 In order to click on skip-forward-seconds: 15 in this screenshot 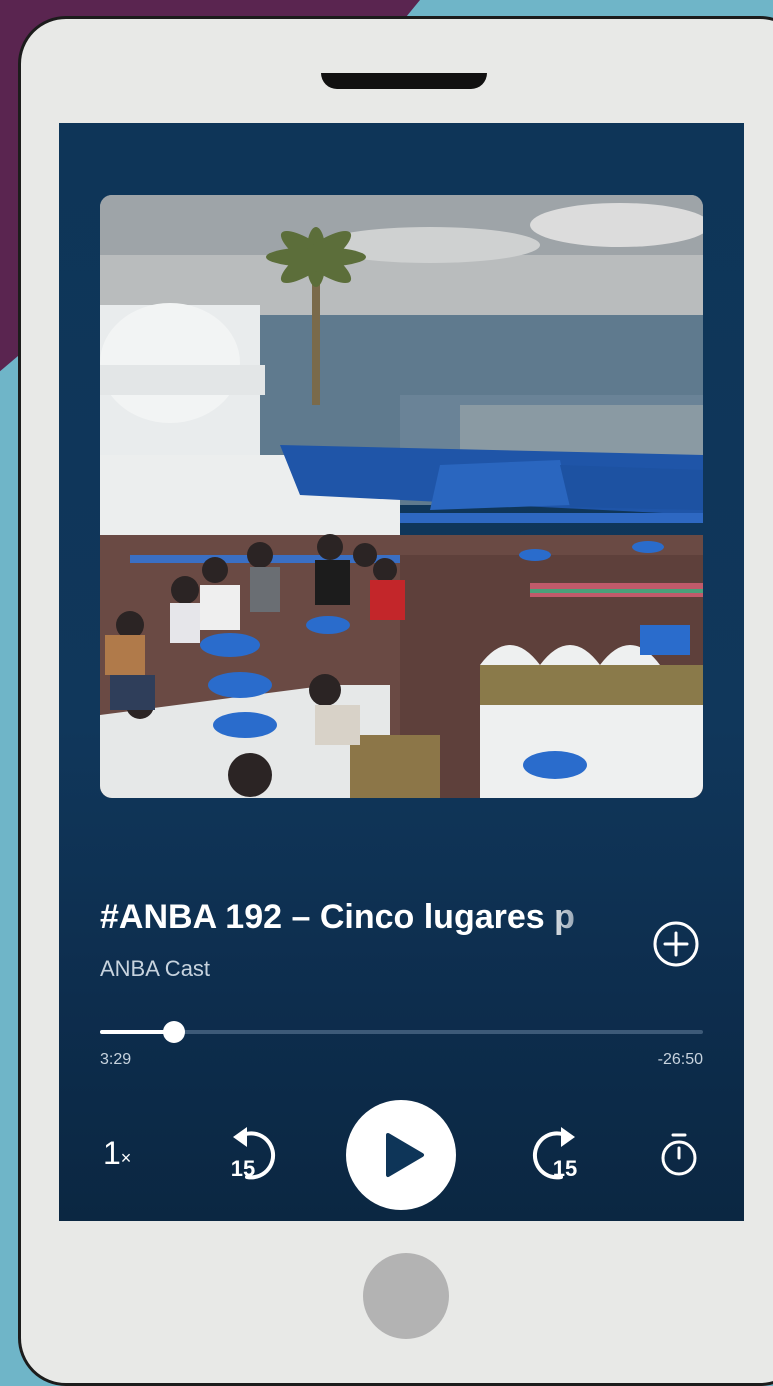, I will do `click(565, 1168)`.